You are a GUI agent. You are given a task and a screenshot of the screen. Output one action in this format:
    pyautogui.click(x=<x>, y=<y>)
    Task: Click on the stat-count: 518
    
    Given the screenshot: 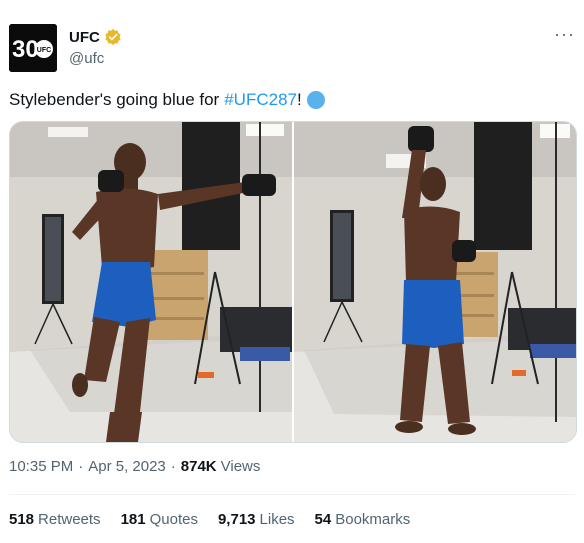 What is the action you would take?
    pyautogui.click(x=22, y=519)
    